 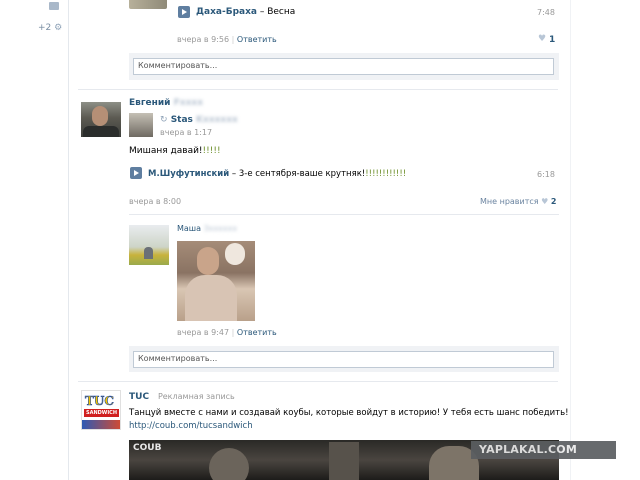 I want to click on track-title: 3-е сентября-ваше крутняк!, so click(x=302, y=174).